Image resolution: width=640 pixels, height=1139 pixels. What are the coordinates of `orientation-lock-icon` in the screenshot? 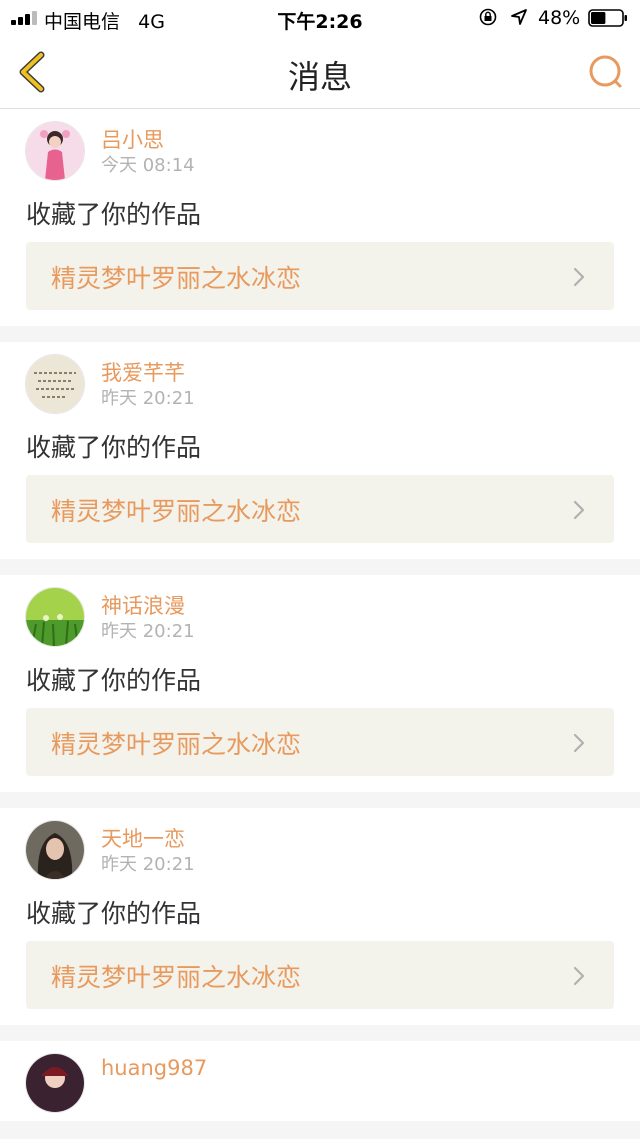 It's located at (488, 17).